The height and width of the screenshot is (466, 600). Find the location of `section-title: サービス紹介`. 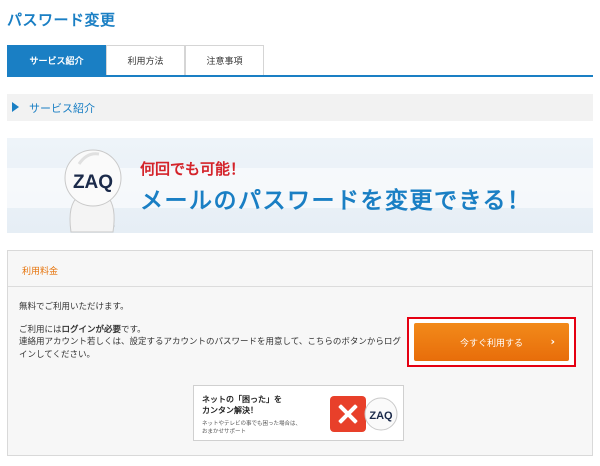

section-title: サービス紹介 is located at coordinates (62, 108).